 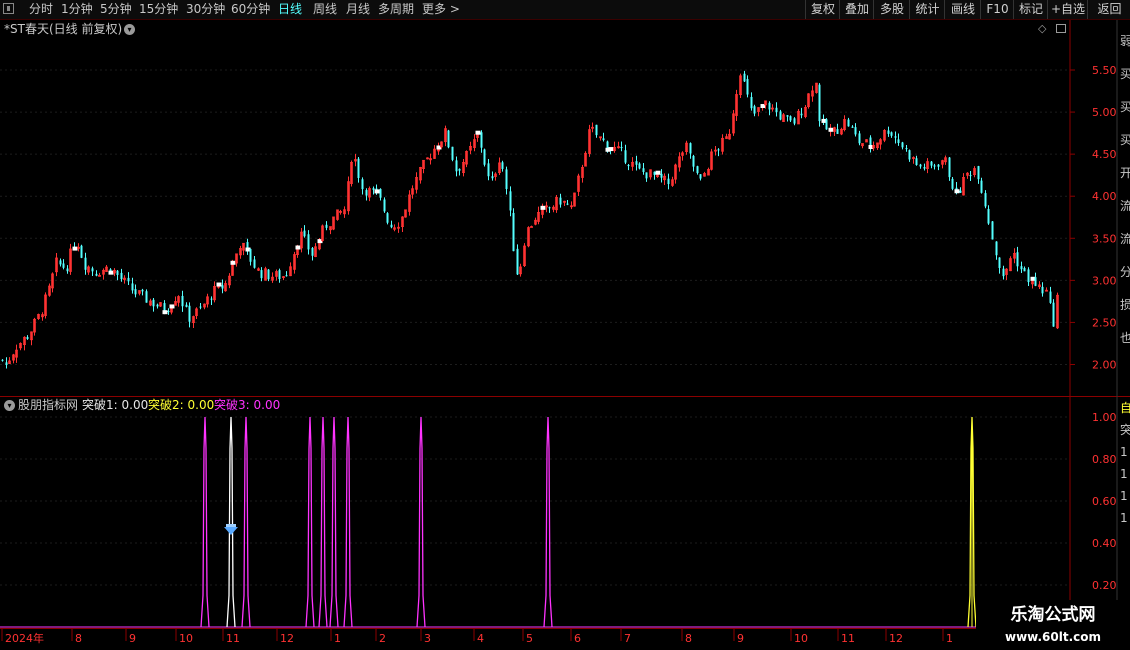 What do you see at coordinates (129, 29) in the screenshot?
I see `chevron-down-icon: ▾` at bounding box center [129, 29].